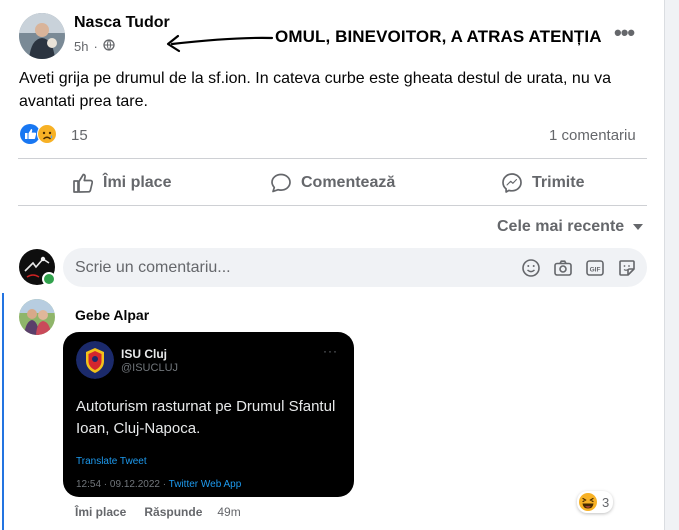  What do you see at coordinates (512, 183) in the screenshot?
I see `messenger-icon` at bounding box center [512, 183].